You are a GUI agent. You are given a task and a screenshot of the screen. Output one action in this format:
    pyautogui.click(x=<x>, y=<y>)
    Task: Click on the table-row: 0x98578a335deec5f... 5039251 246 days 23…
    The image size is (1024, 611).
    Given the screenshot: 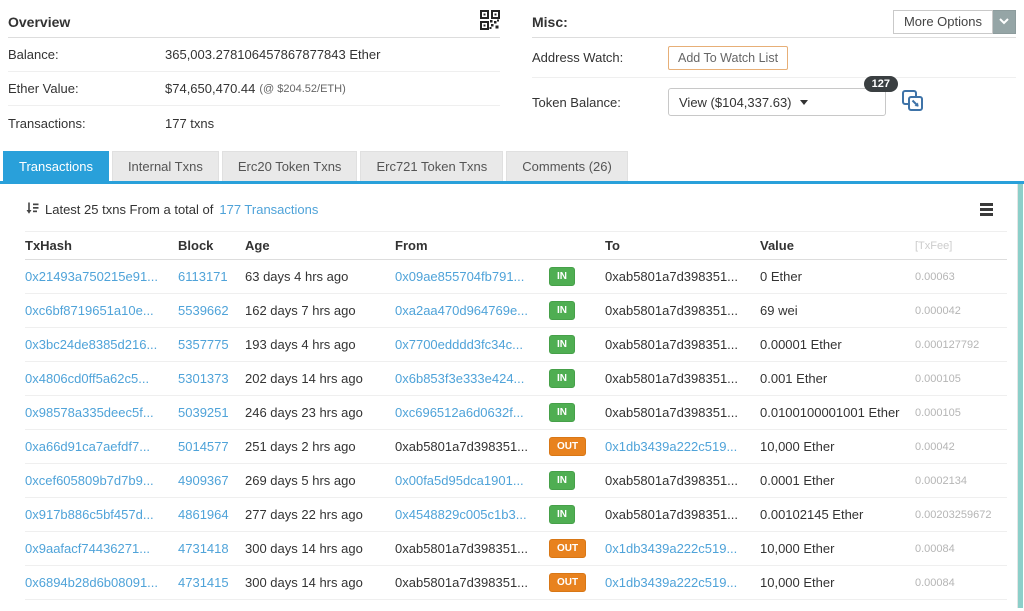 What is the action you would take?
    pyautogui.click(x=516, y=413)
    